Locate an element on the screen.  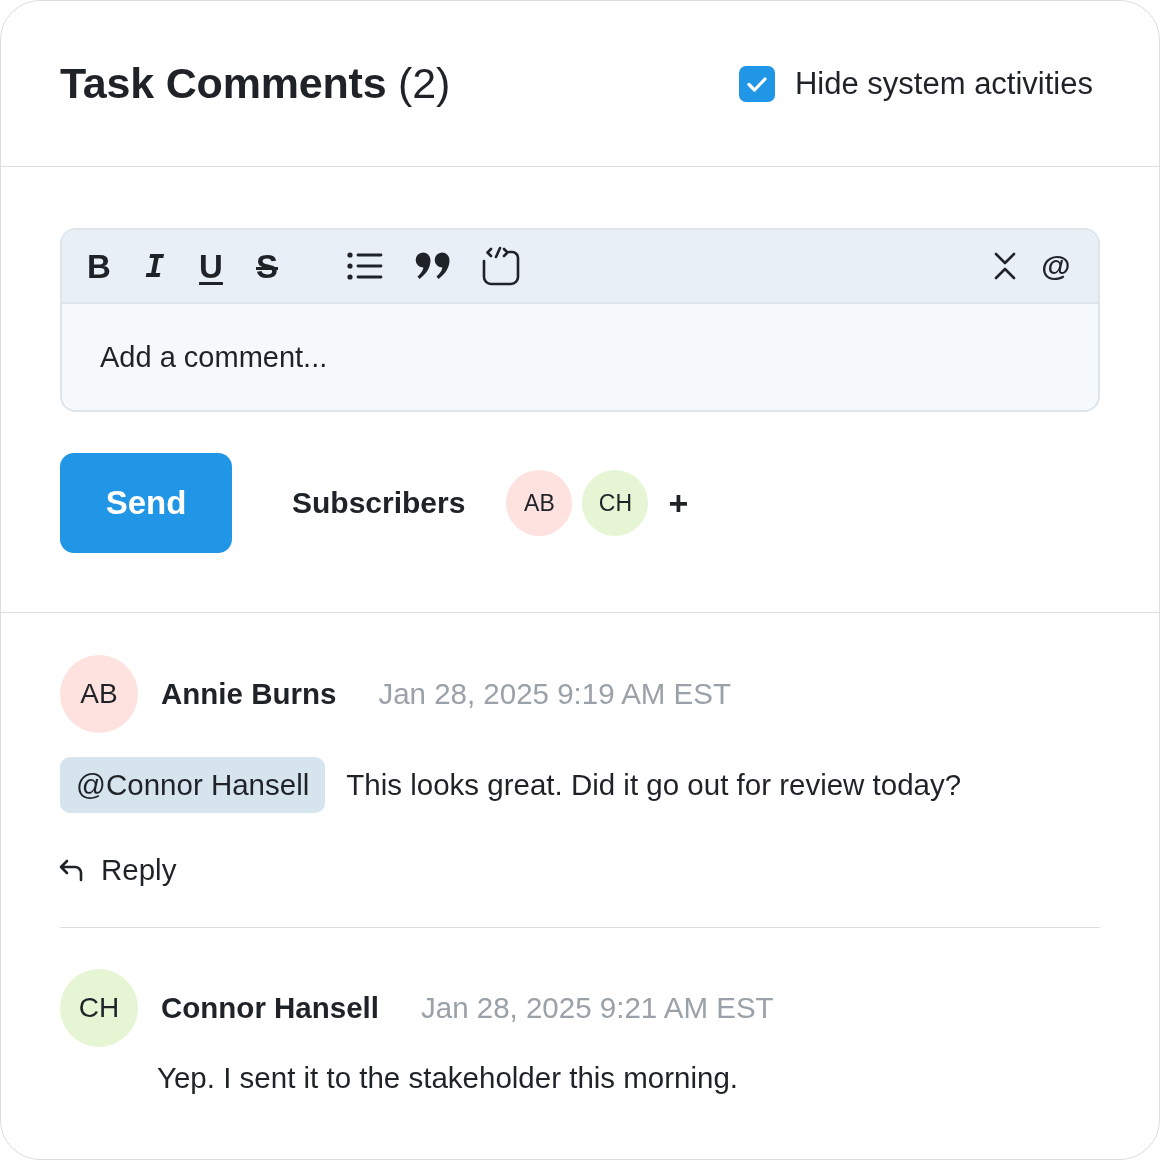
timestamp: Jan 28, 2025 9:21 AM EST is located at coordinates (597, 1008).